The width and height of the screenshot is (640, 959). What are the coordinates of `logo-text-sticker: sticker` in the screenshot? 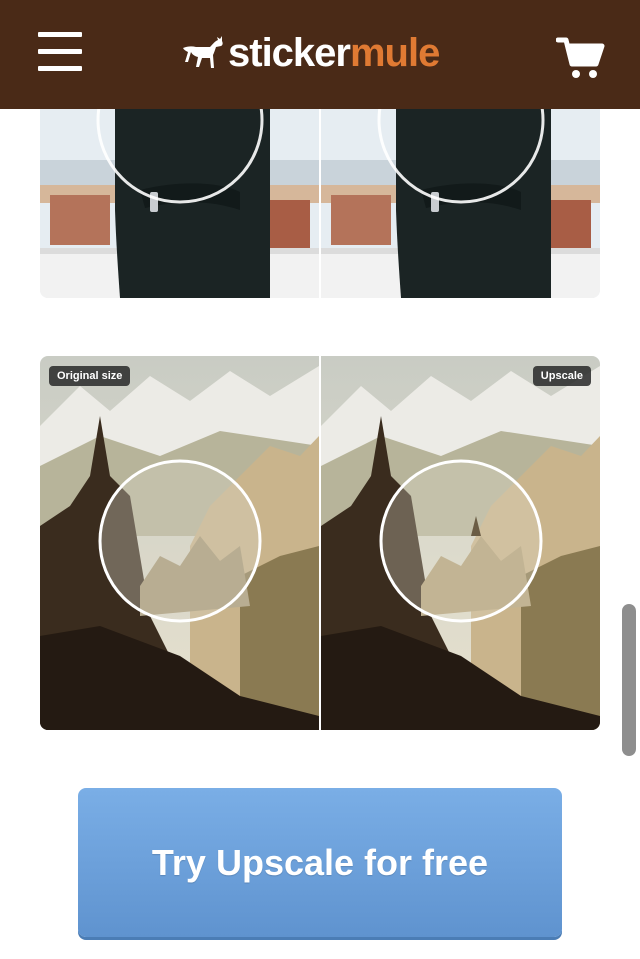 It's located at (289, 52).